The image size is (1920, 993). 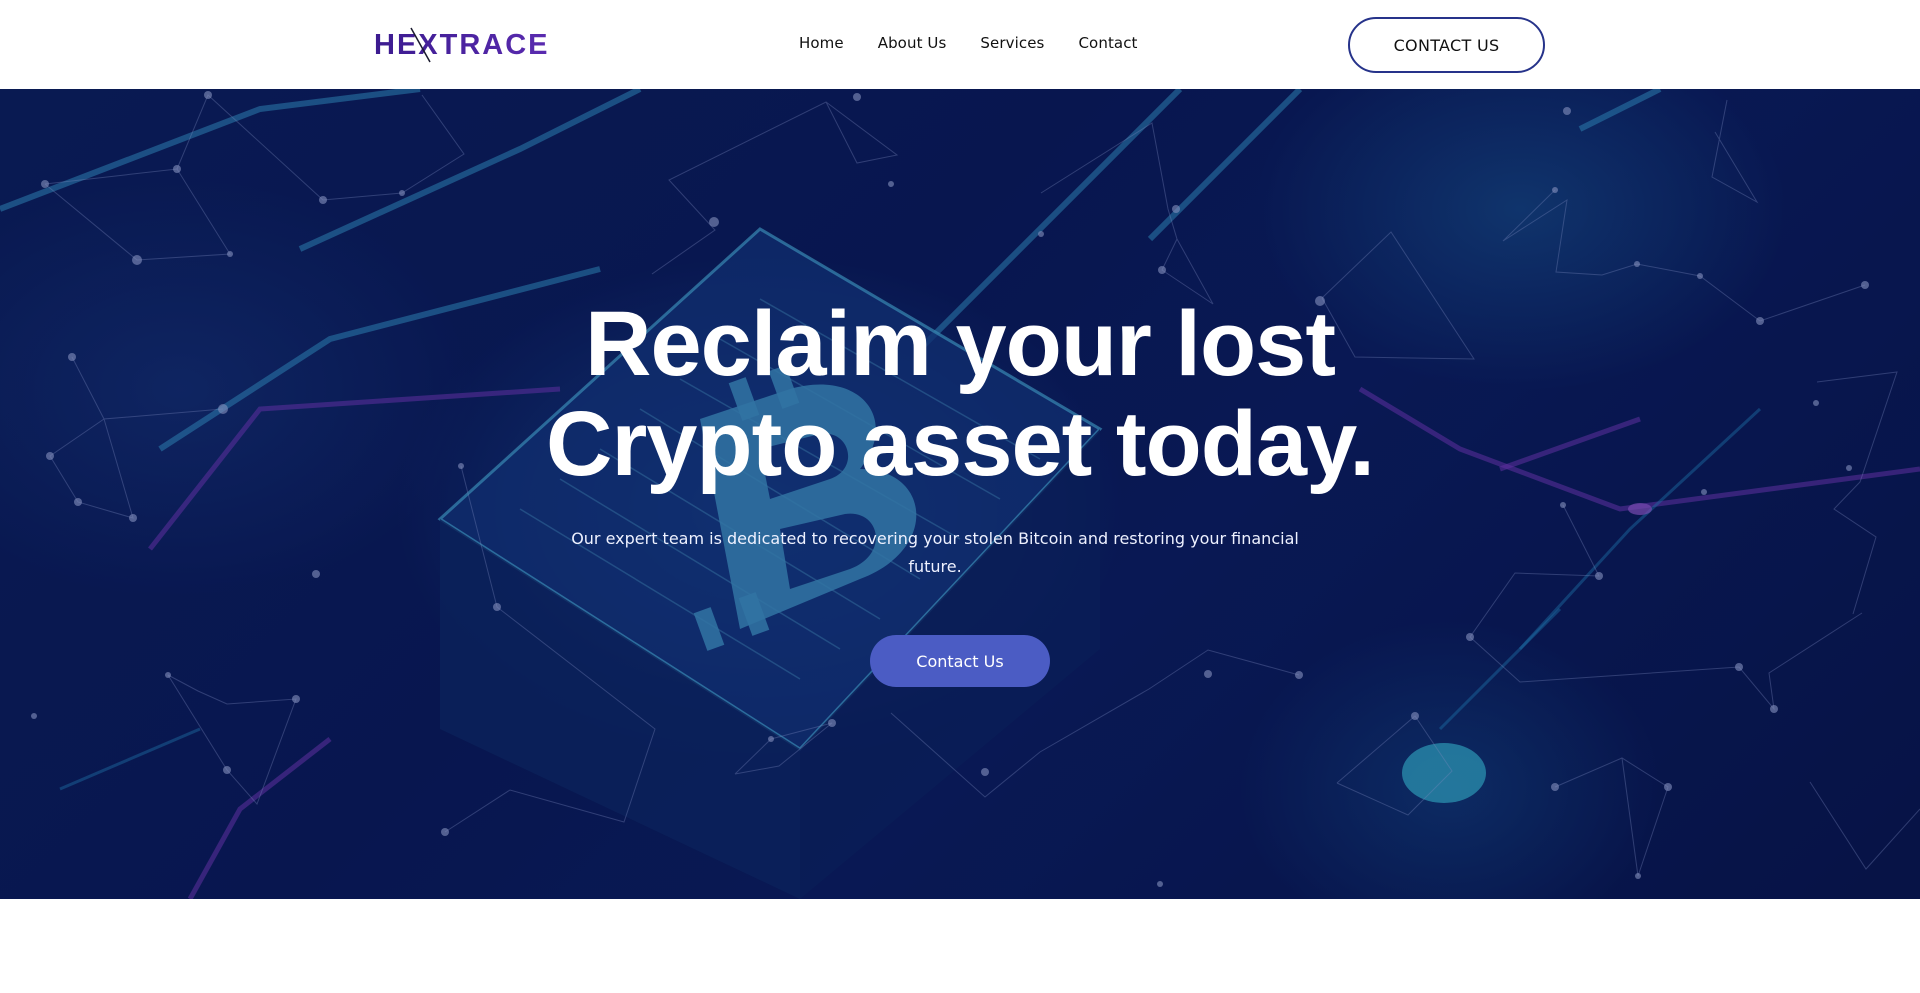 I want to click on logo-mark-icon: HEXTRACE, so click(x=461, y=45).